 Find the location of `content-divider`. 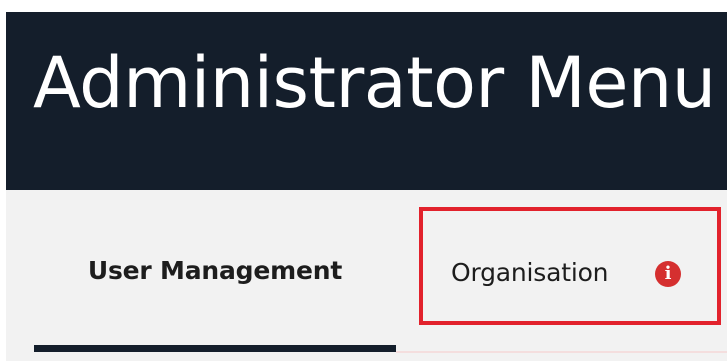

content-divider is located at coordinates (561, 352).